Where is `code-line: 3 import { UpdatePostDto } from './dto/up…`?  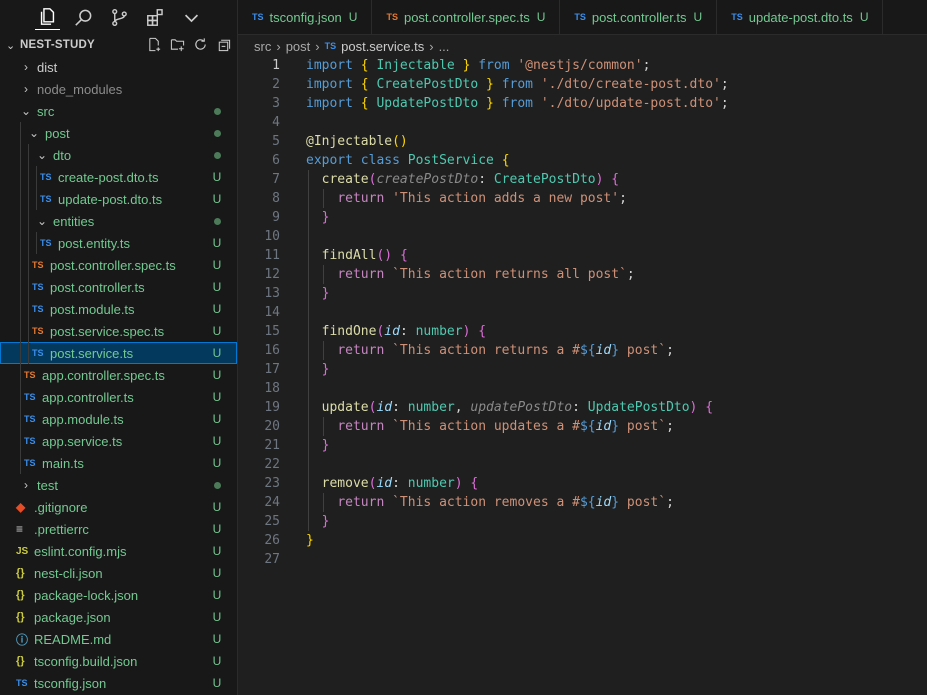
code-line: 3 import { UpdatePostDto } from './dto/up… is located at coordinates (582, 103).